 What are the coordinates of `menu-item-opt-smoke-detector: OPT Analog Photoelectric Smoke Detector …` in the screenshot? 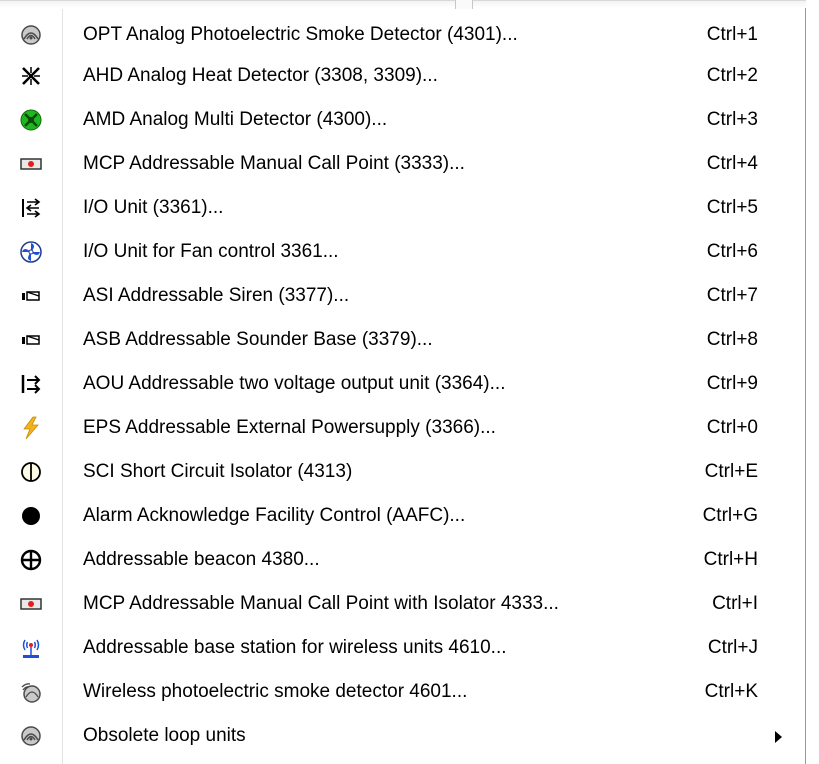 It's located at (402, 35).